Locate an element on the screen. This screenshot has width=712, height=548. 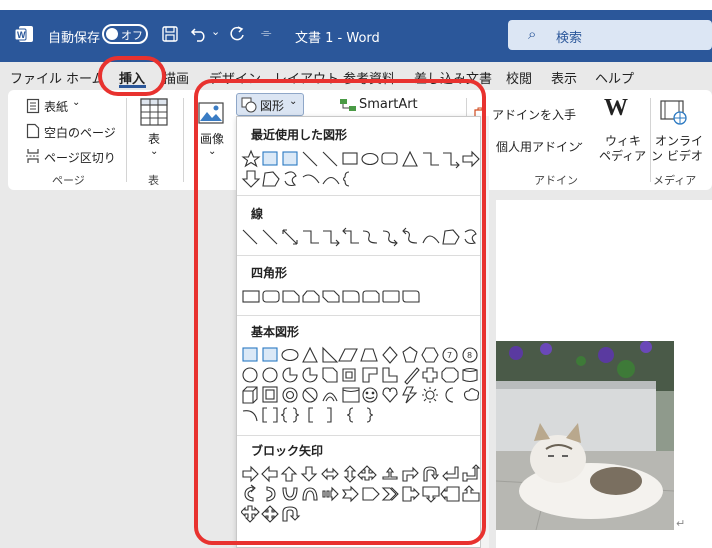
table-dropdown-icon: ⌄ is located at coordinates (154, 151).